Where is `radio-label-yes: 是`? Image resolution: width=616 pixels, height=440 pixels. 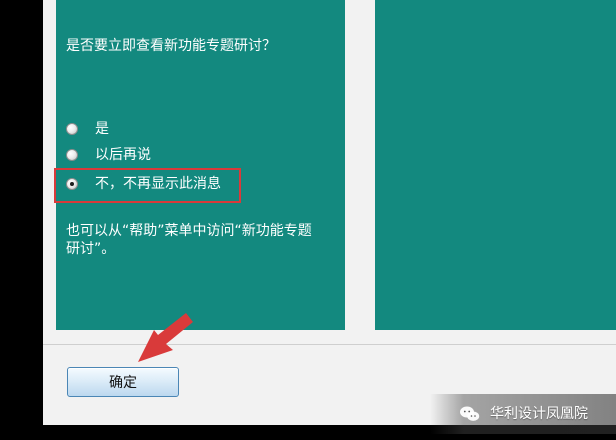
radio-label-yes: 是 is located at coordinates (102, 129).